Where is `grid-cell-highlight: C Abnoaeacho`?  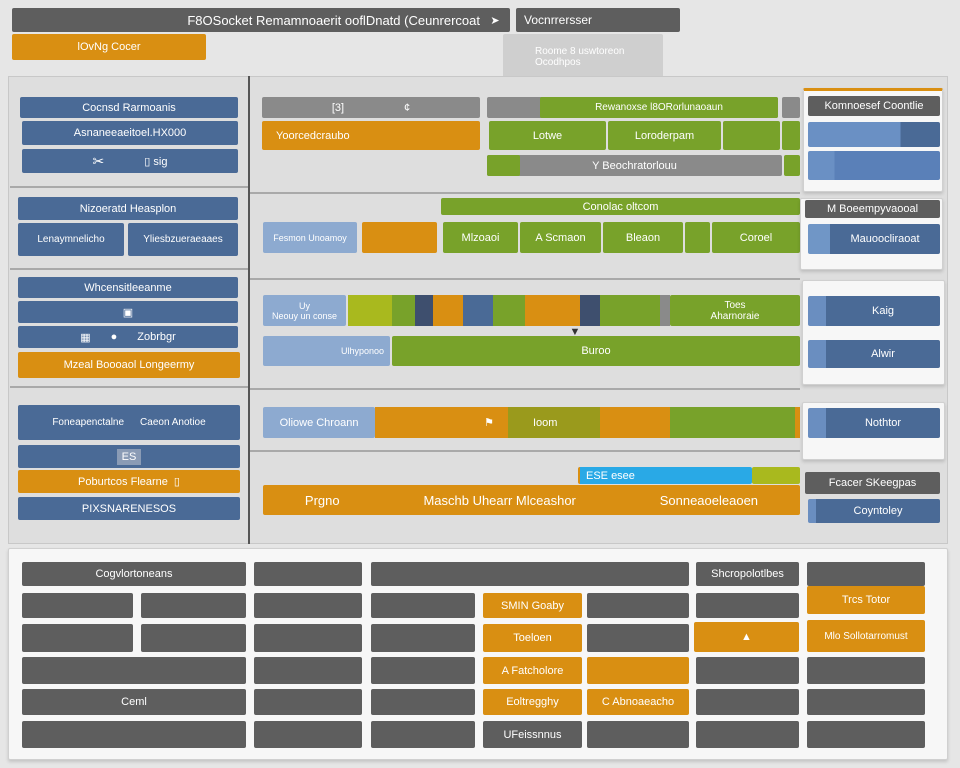 grid-cell-highlight: C Abnoaeacho is located at coordinates (638, 702).